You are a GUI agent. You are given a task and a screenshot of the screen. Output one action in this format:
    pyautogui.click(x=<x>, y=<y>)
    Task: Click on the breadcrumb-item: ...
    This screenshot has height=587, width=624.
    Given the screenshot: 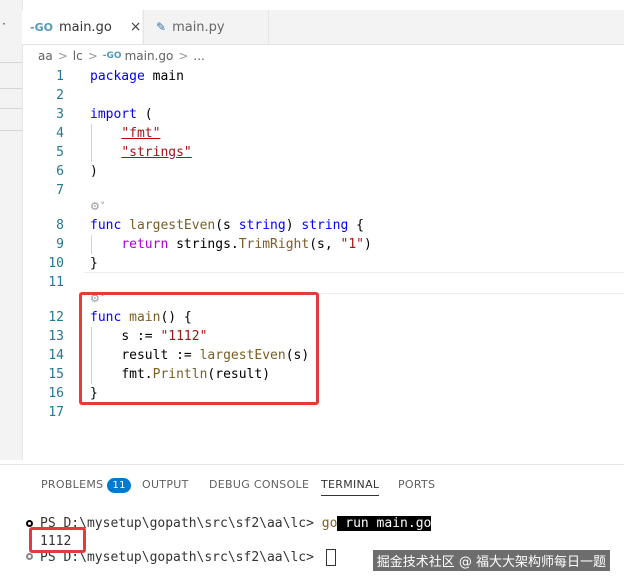 What is the action you would take?
    pyautogui.click(x=198, y=56)
    